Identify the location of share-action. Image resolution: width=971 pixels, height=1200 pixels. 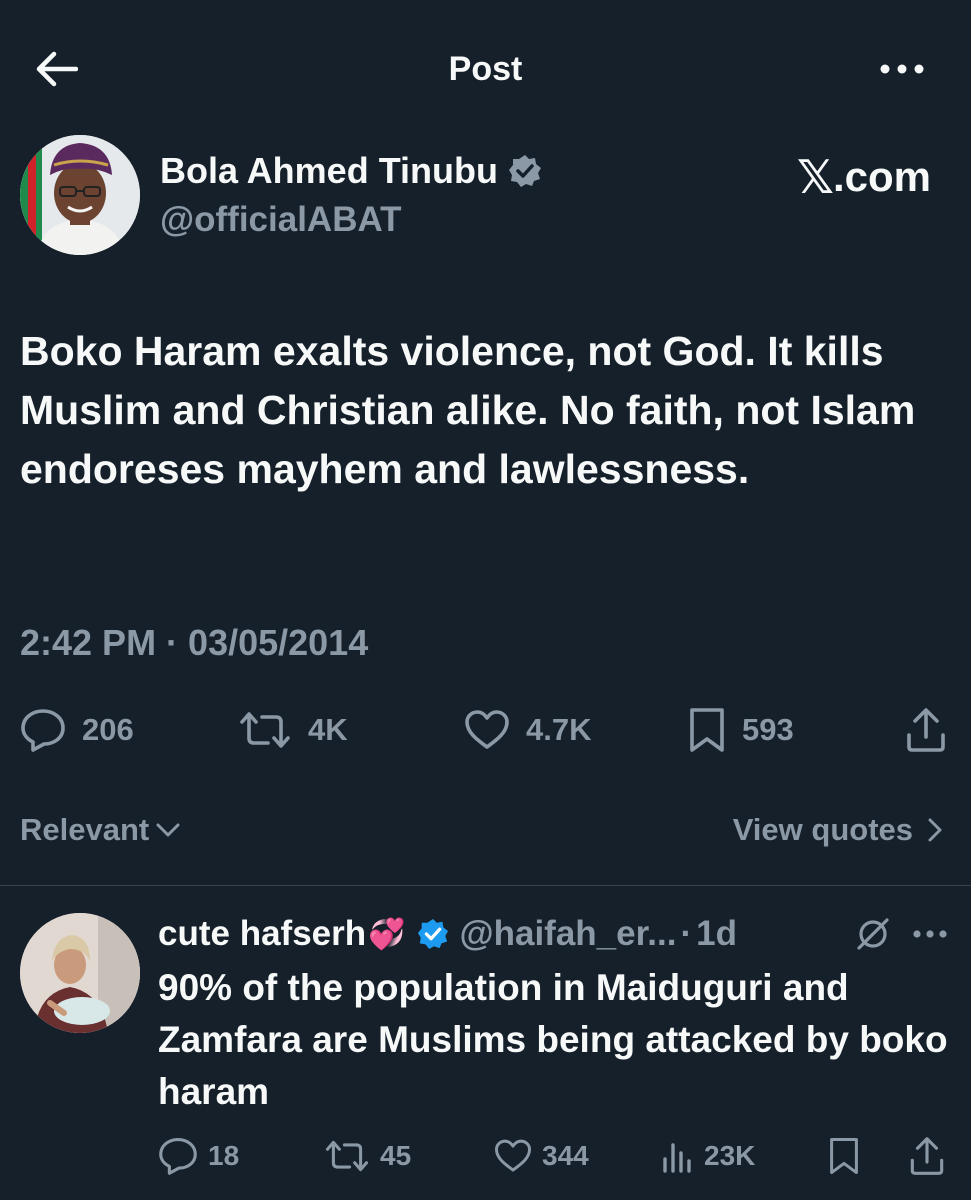
(926, 730).